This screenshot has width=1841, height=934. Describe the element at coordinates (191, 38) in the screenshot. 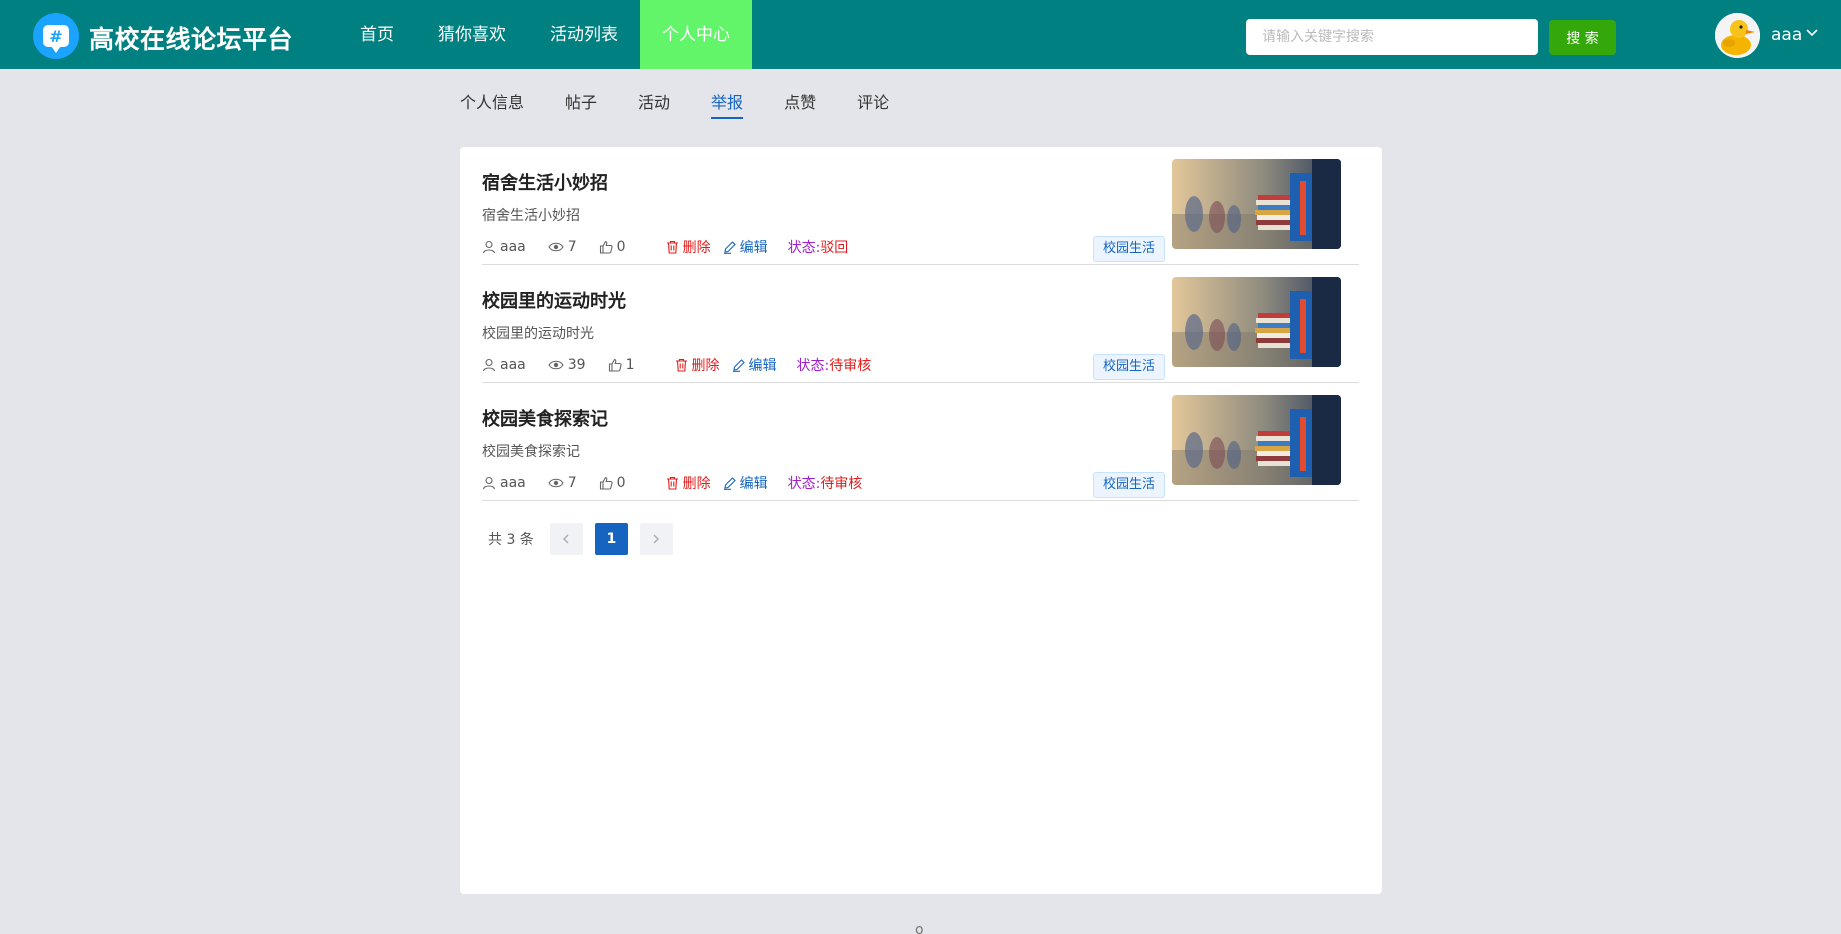

I see `site-title: 高校在线论坛平台` at that location.